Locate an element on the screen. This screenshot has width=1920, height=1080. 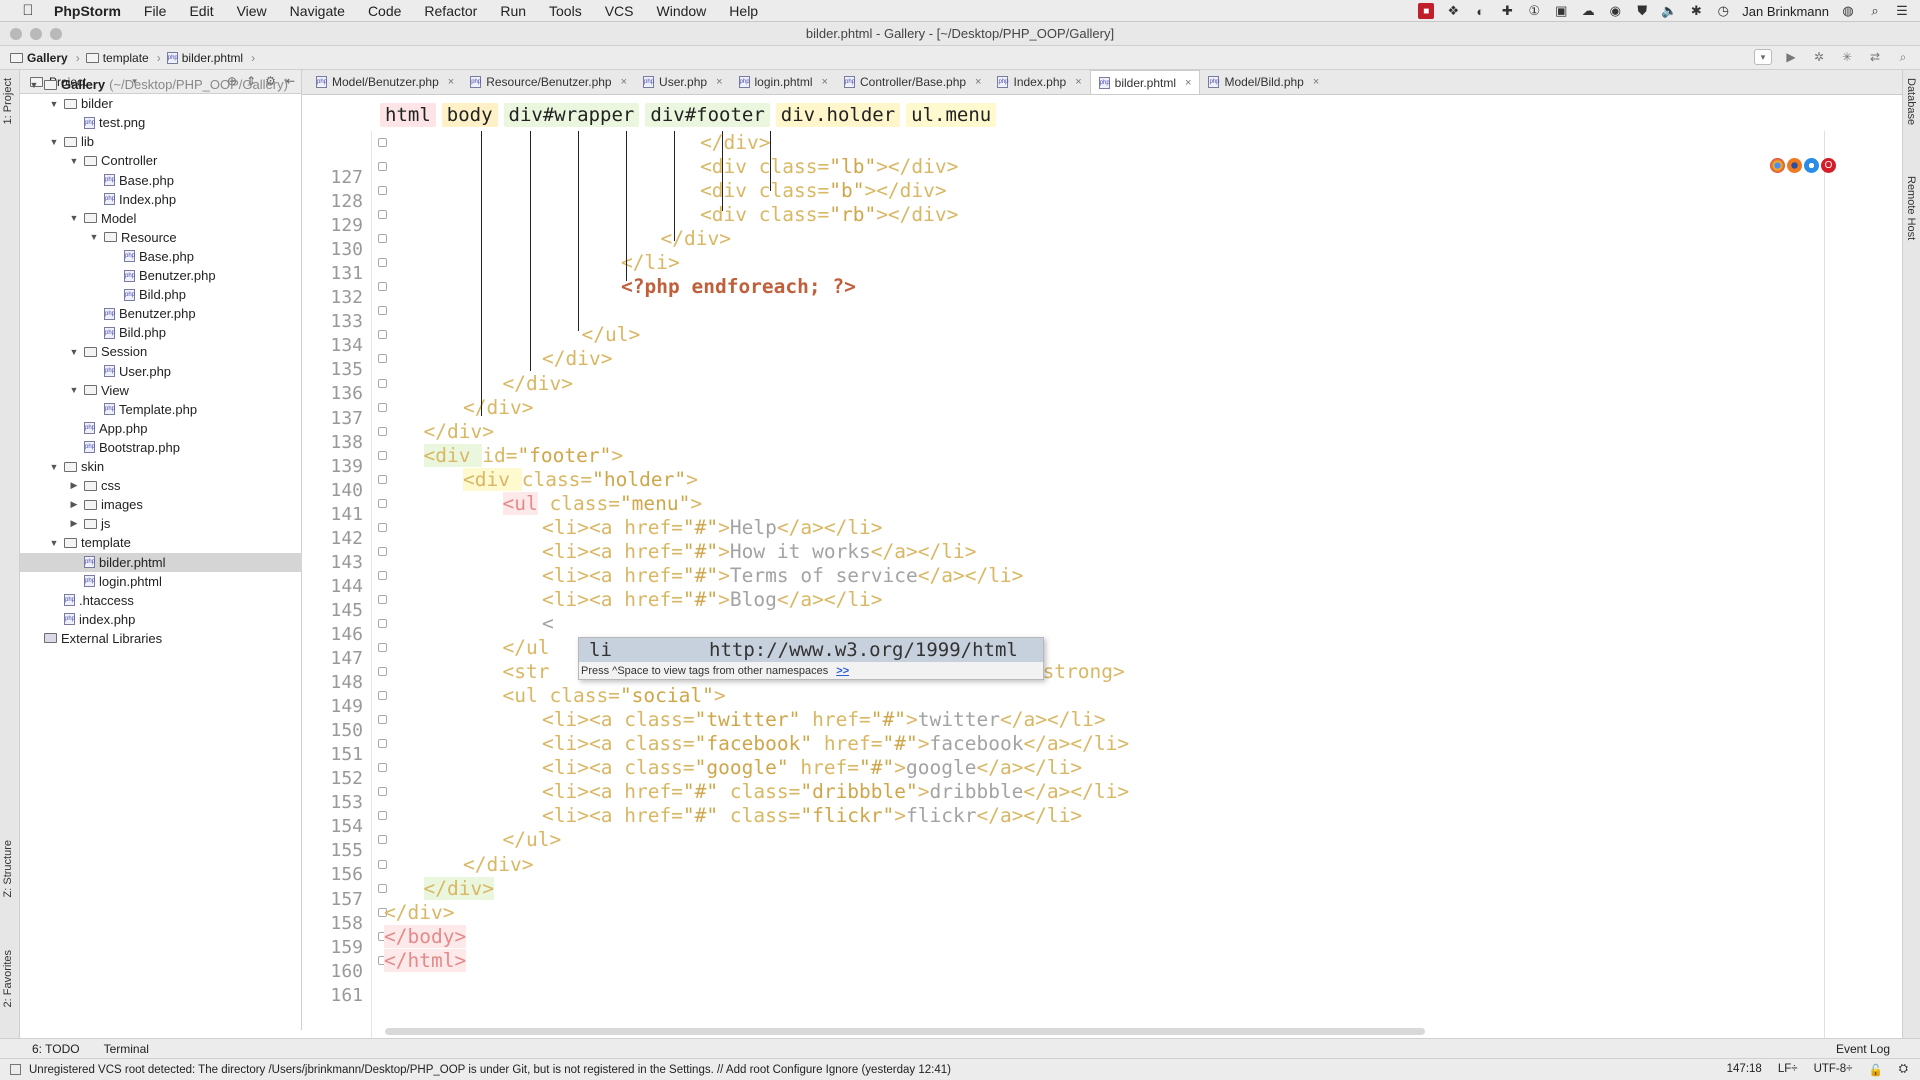
tag-breadcrumb: div#footer is located at coordinates (707, 115).